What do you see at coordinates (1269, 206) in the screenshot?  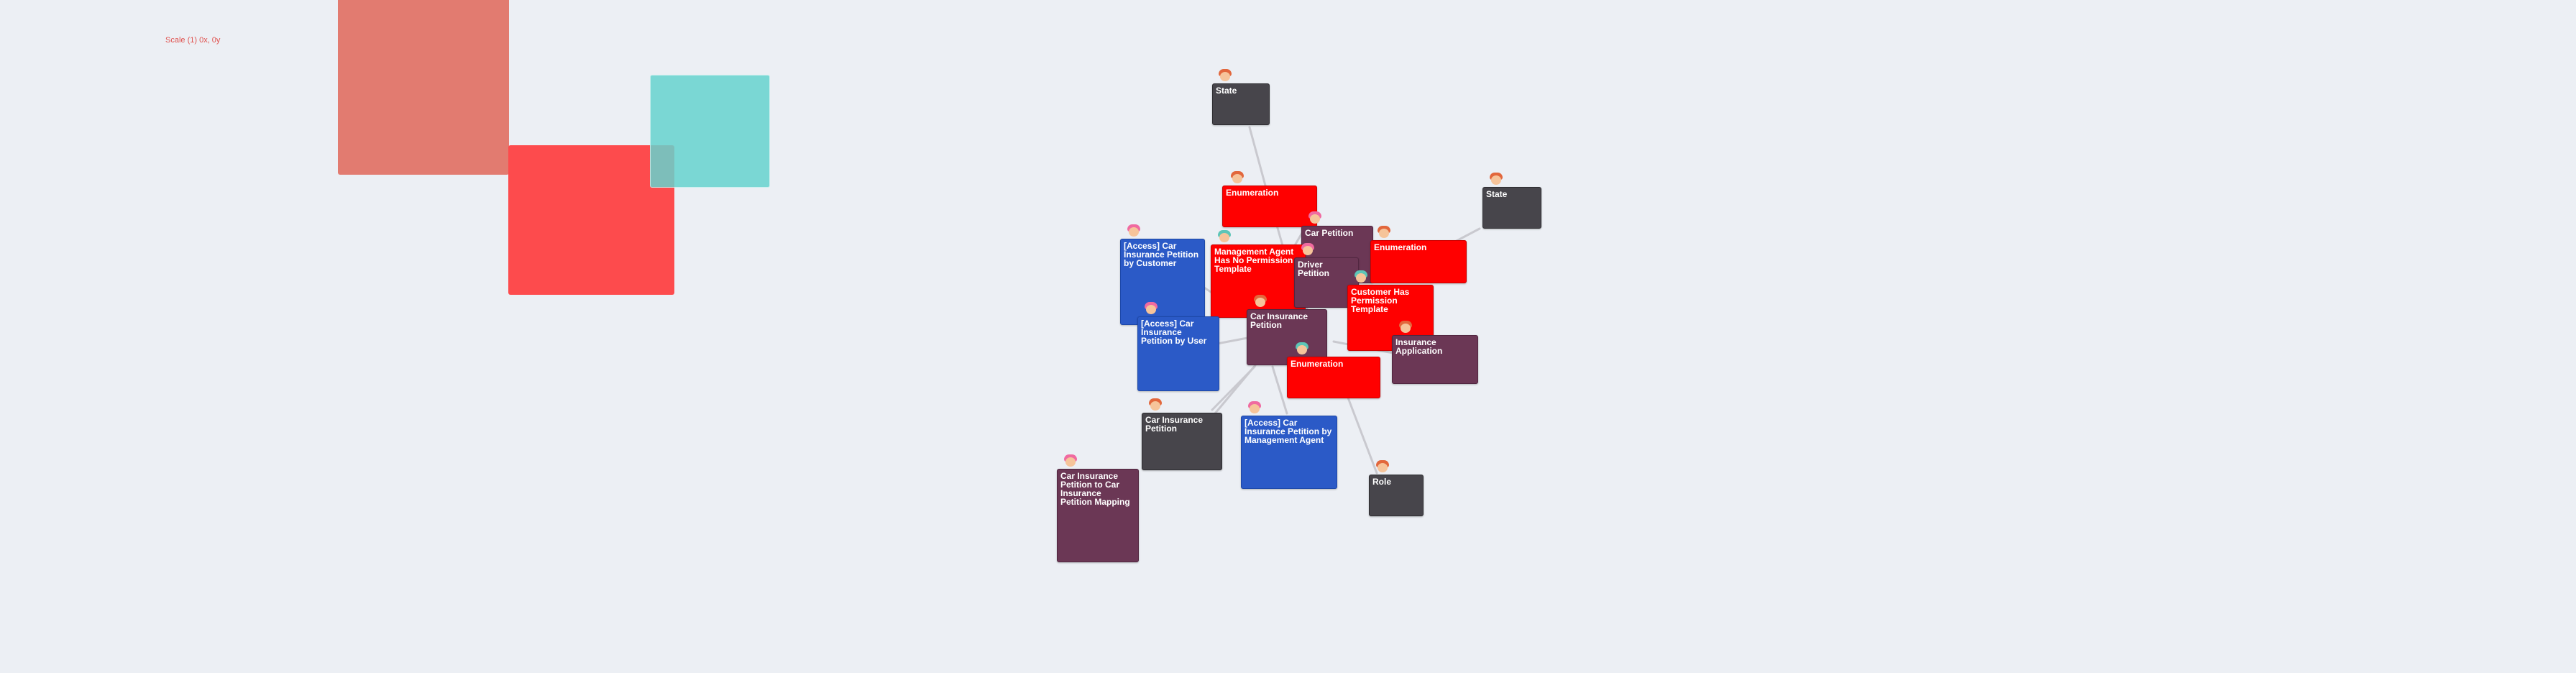 I see `node-enumeration-1: Enumeration` at bounding box center [1269, 206].